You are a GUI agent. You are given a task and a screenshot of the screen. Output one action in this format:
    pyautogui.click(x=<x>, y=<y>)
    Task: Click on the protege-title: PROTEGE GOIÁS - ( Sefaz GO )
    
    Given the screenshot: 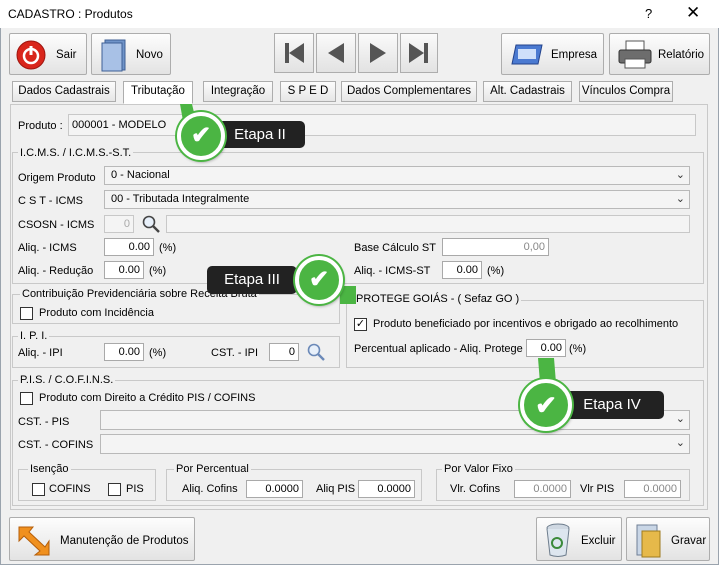 What is the action you would take?
    pyautogui.click(x=438, y=299)
    